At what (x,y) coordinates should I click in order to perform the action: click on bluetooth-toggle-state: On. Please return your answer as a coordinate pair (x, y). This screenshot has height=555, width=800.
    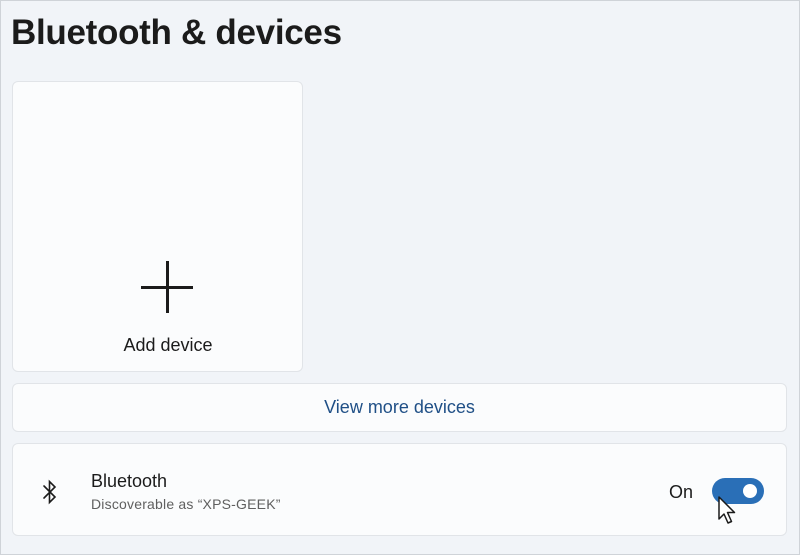
    Looking at the image, I should click on (681, 492).